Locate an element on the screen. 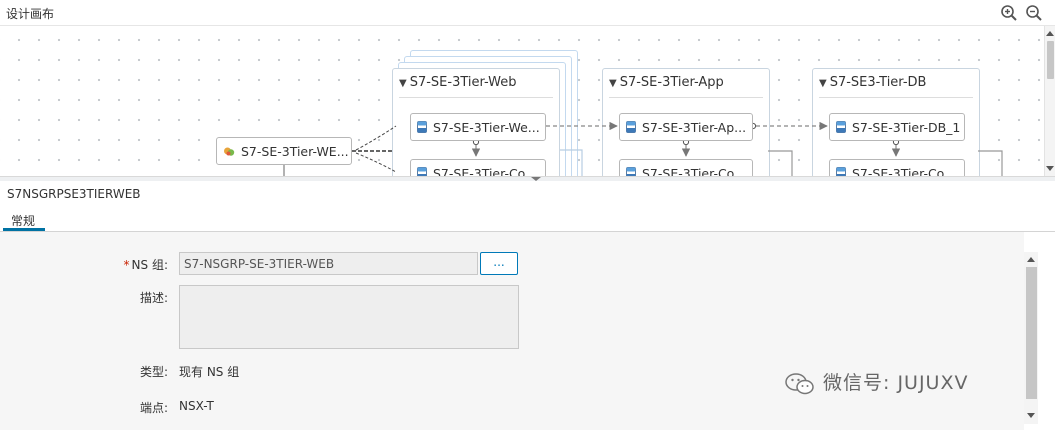 This screenshot has width=1055, height=430. details-tabs: 常规 is located at coordinates (527, 220).